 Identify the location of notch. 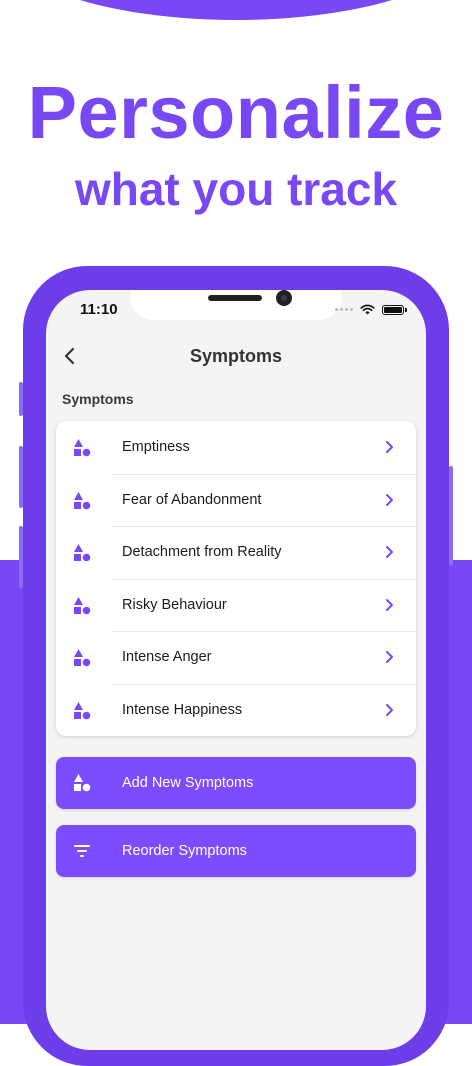
(236, 305).